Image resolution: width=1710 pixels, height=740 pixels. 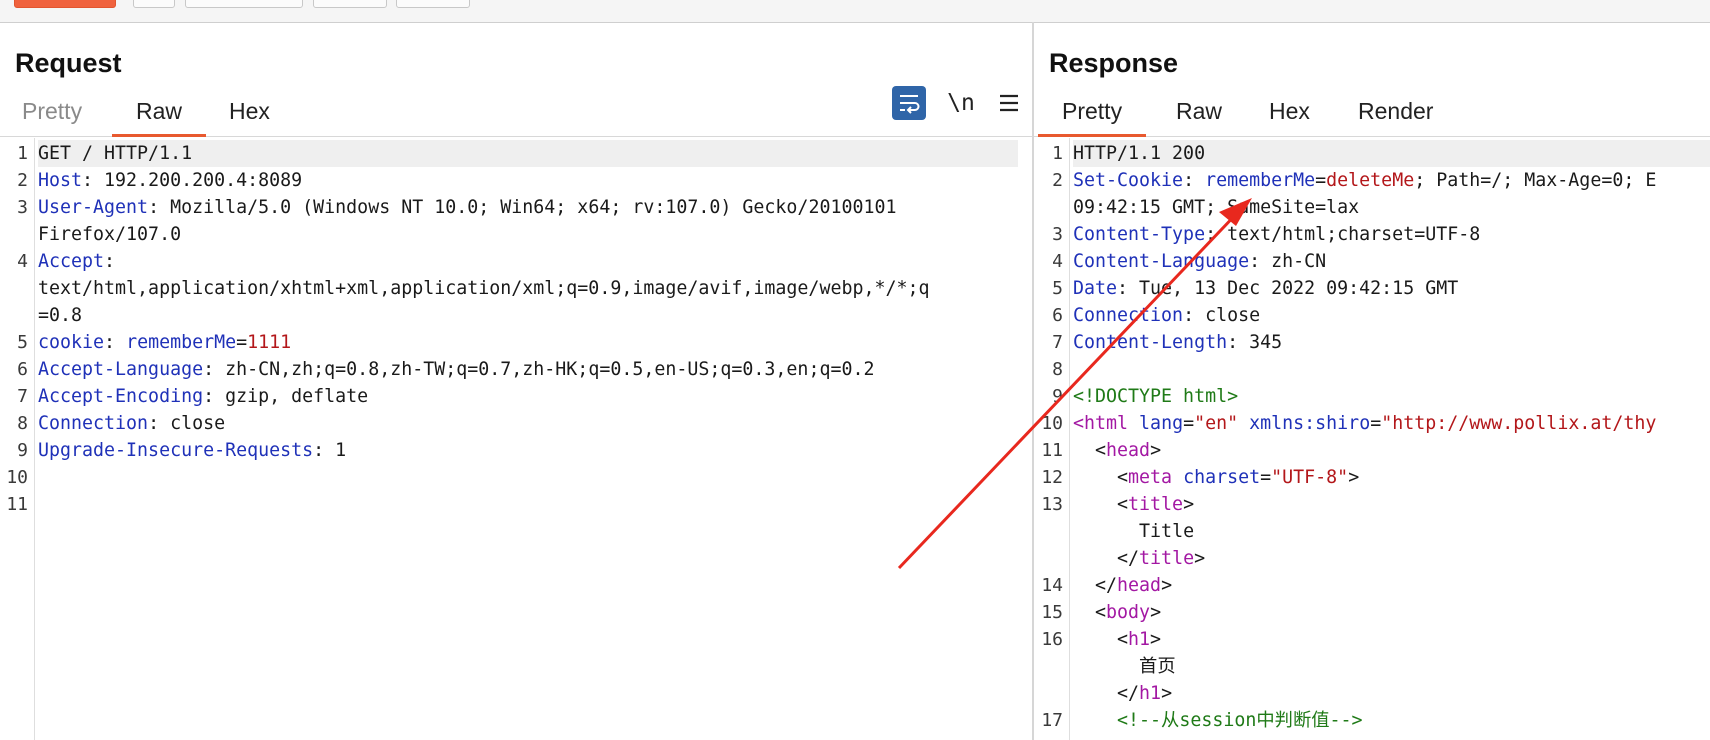 I want to click on response-title: Response, so click(x=1114, y=63).